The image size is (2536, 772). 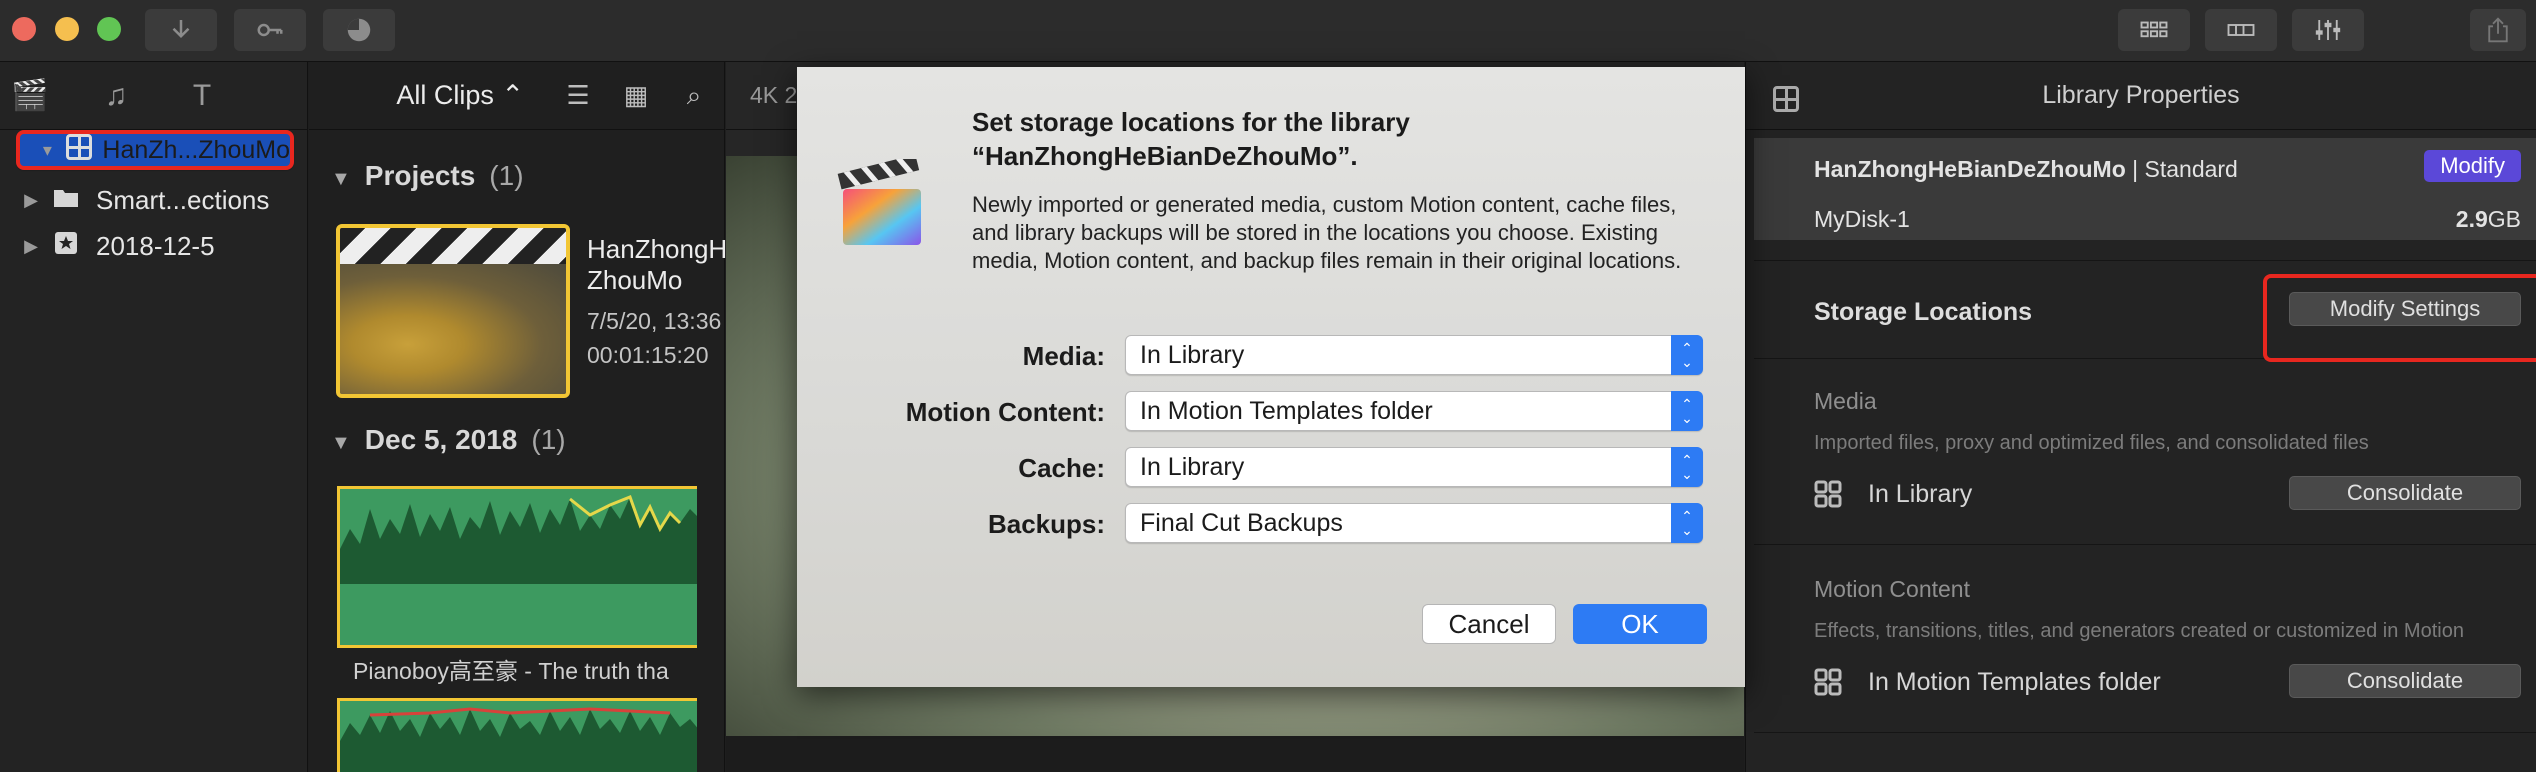 I want to click on star-icon, so click(x=66, y=246).